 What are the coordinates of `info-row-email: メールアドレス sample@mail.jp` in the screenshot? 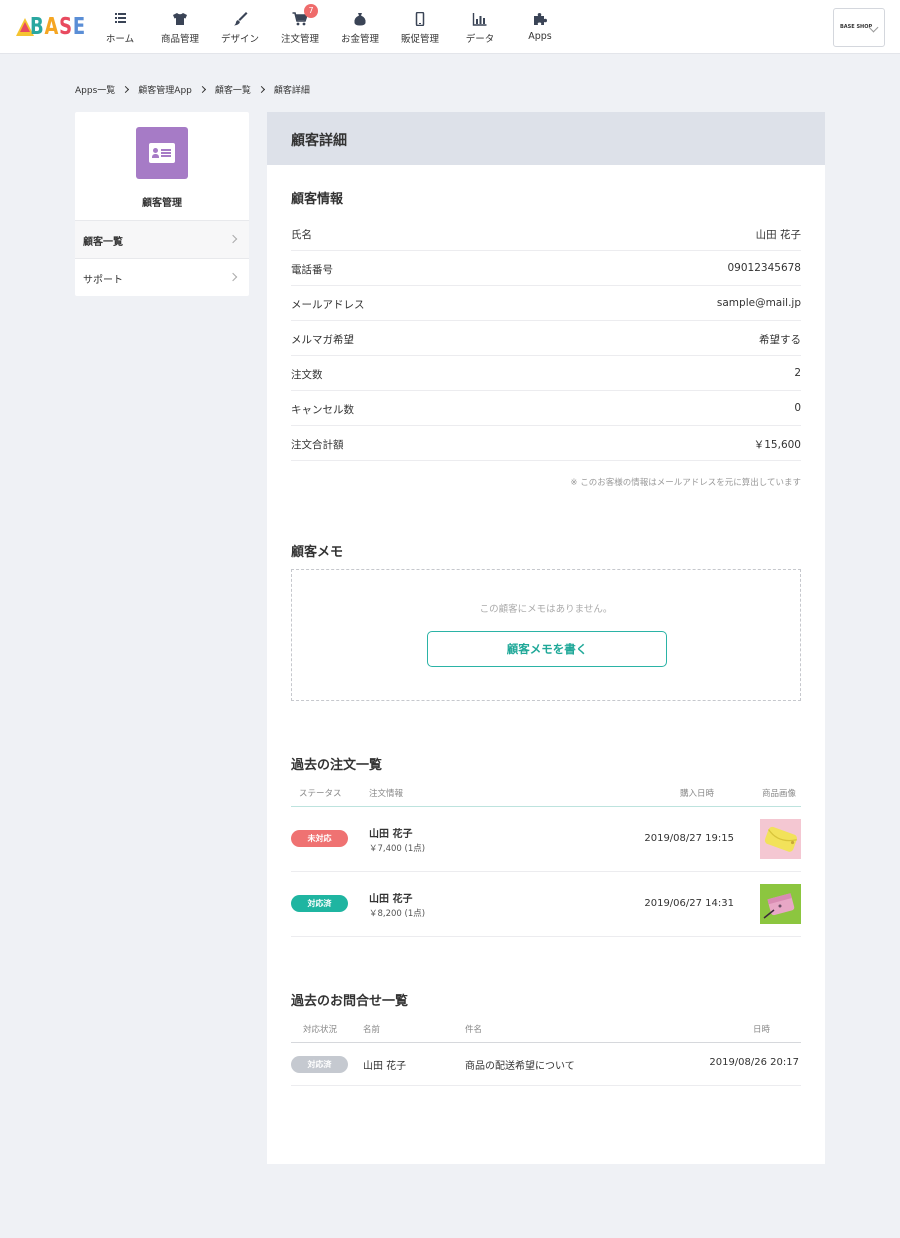 It's located at (546, 303).